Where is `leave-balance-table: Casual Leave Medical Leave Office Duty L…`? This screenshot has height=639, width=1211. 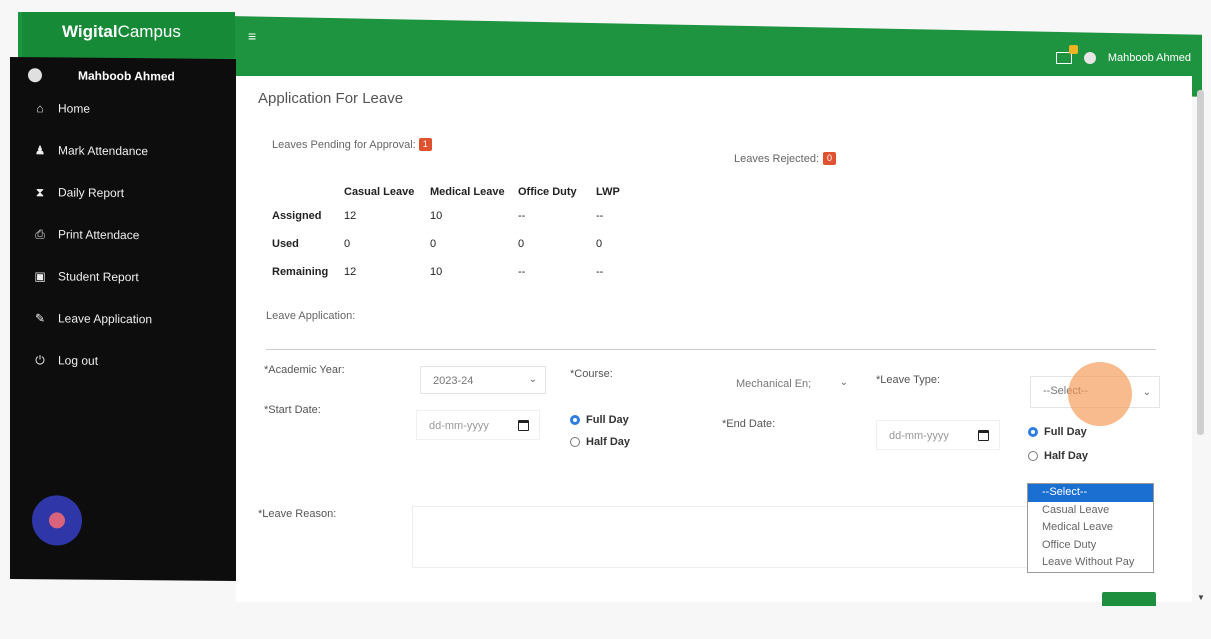
leave-balance-table: Casual Leave Medical Leave Office Duty L… is located at coordinates (454, 239).